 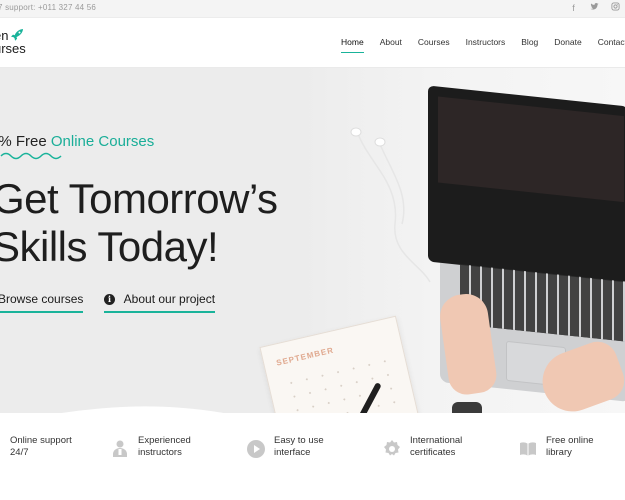 I want to click on notebook-title: SEPTEMBER, so click(x=305, y=356).